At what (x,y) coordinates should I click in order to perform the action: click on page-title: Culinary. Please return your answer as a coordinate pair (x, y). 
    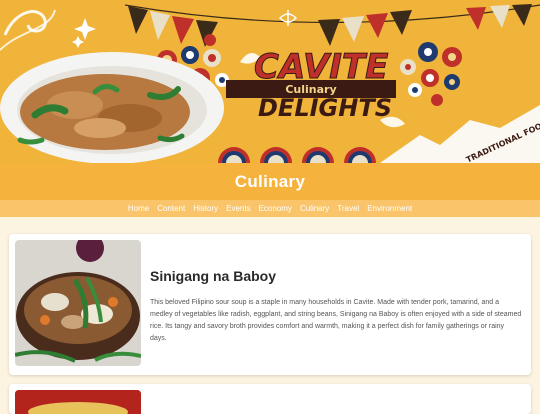
    Looking at the image, I should click on (270, 181).